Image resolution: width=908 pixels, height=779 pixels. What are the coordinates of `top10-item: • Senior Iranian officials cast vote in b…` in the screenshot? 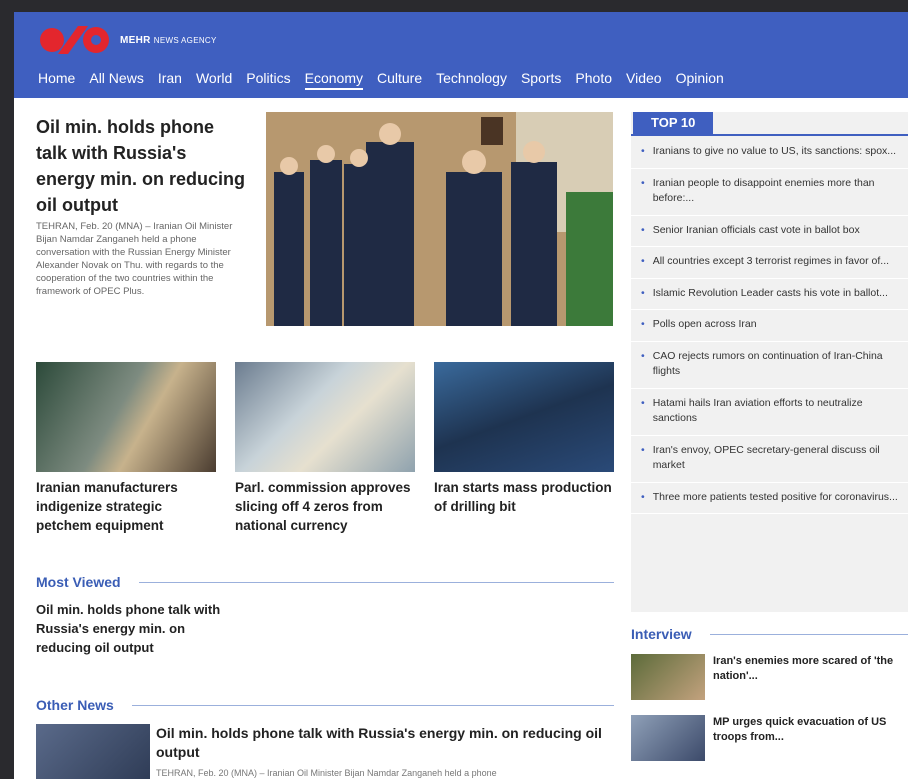 It's located at (769, 235).